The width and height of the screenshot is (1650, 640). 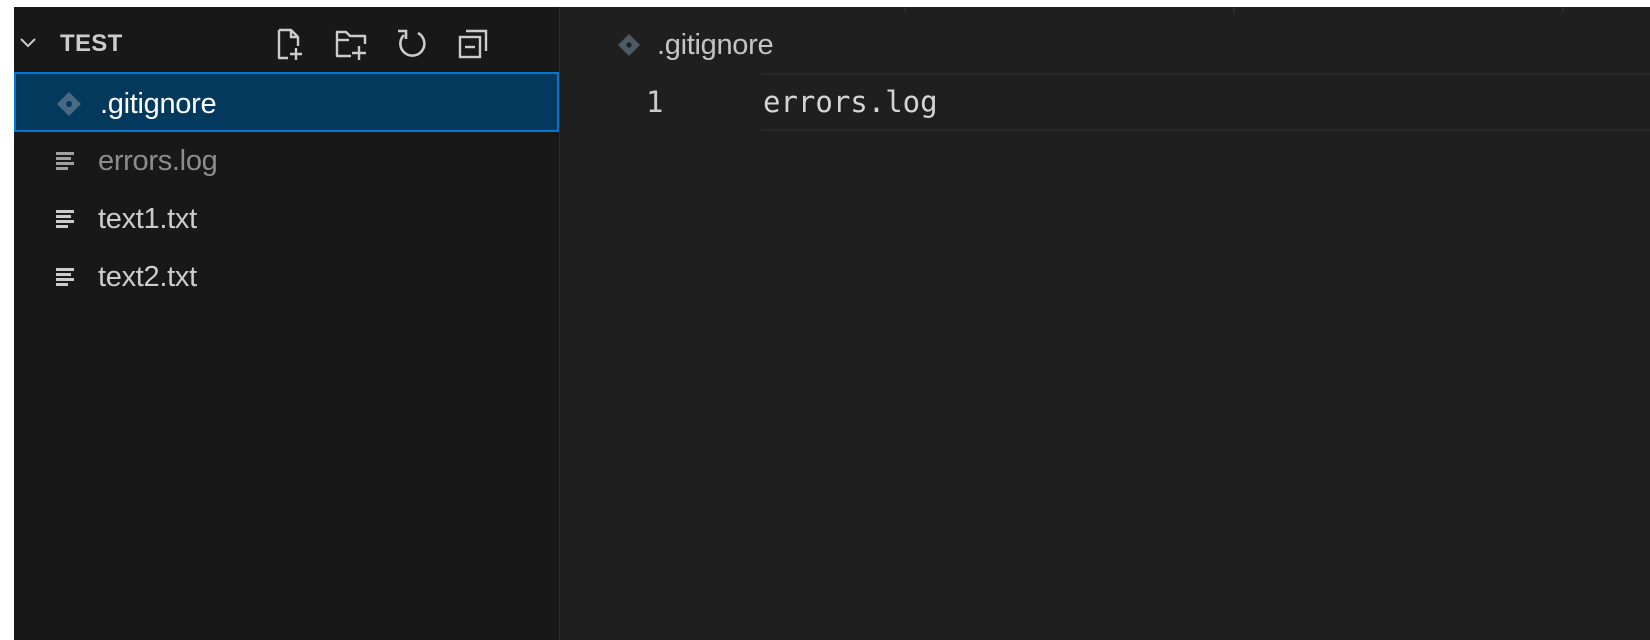 What do you see at coordinates (655, 102) in the screenshot?
I see `line-number: 1` at bounding box center [655, 102].